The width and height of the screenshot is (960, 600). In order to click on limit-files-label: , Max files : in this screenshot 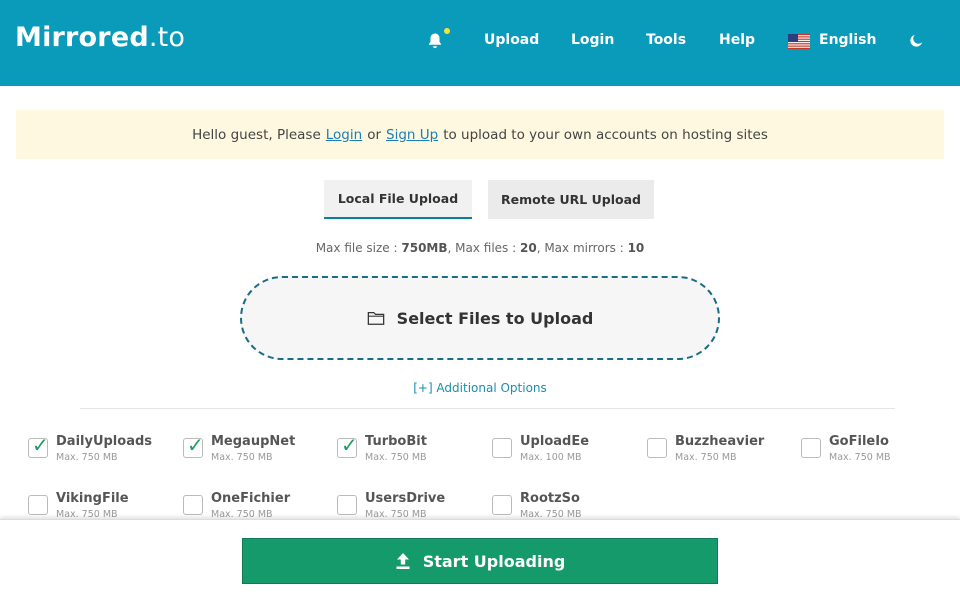, I will do `click(482, 248)`.